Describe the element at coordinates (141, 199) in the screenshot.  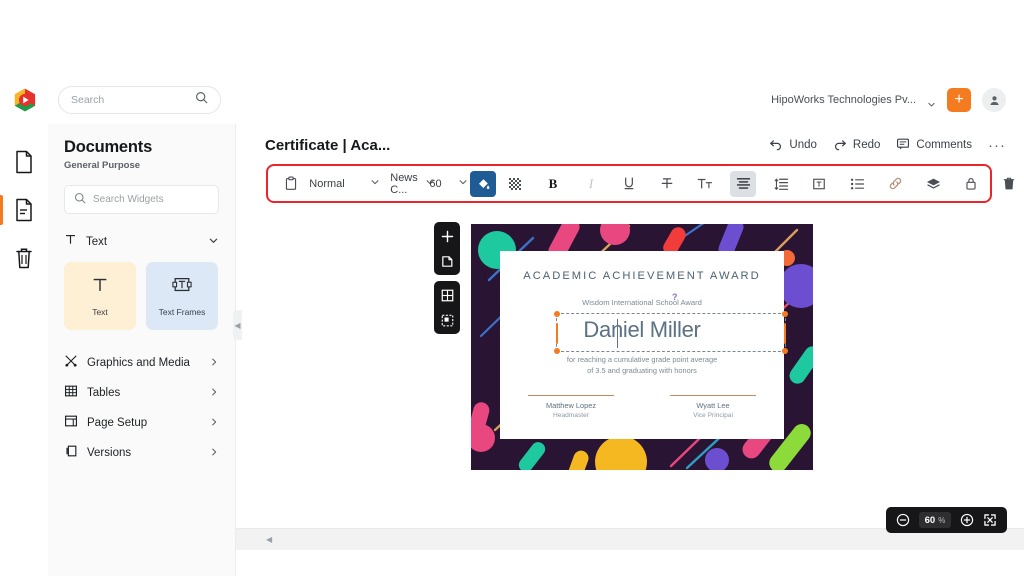
I see `widget-search-input: Search Widgets` at that location.